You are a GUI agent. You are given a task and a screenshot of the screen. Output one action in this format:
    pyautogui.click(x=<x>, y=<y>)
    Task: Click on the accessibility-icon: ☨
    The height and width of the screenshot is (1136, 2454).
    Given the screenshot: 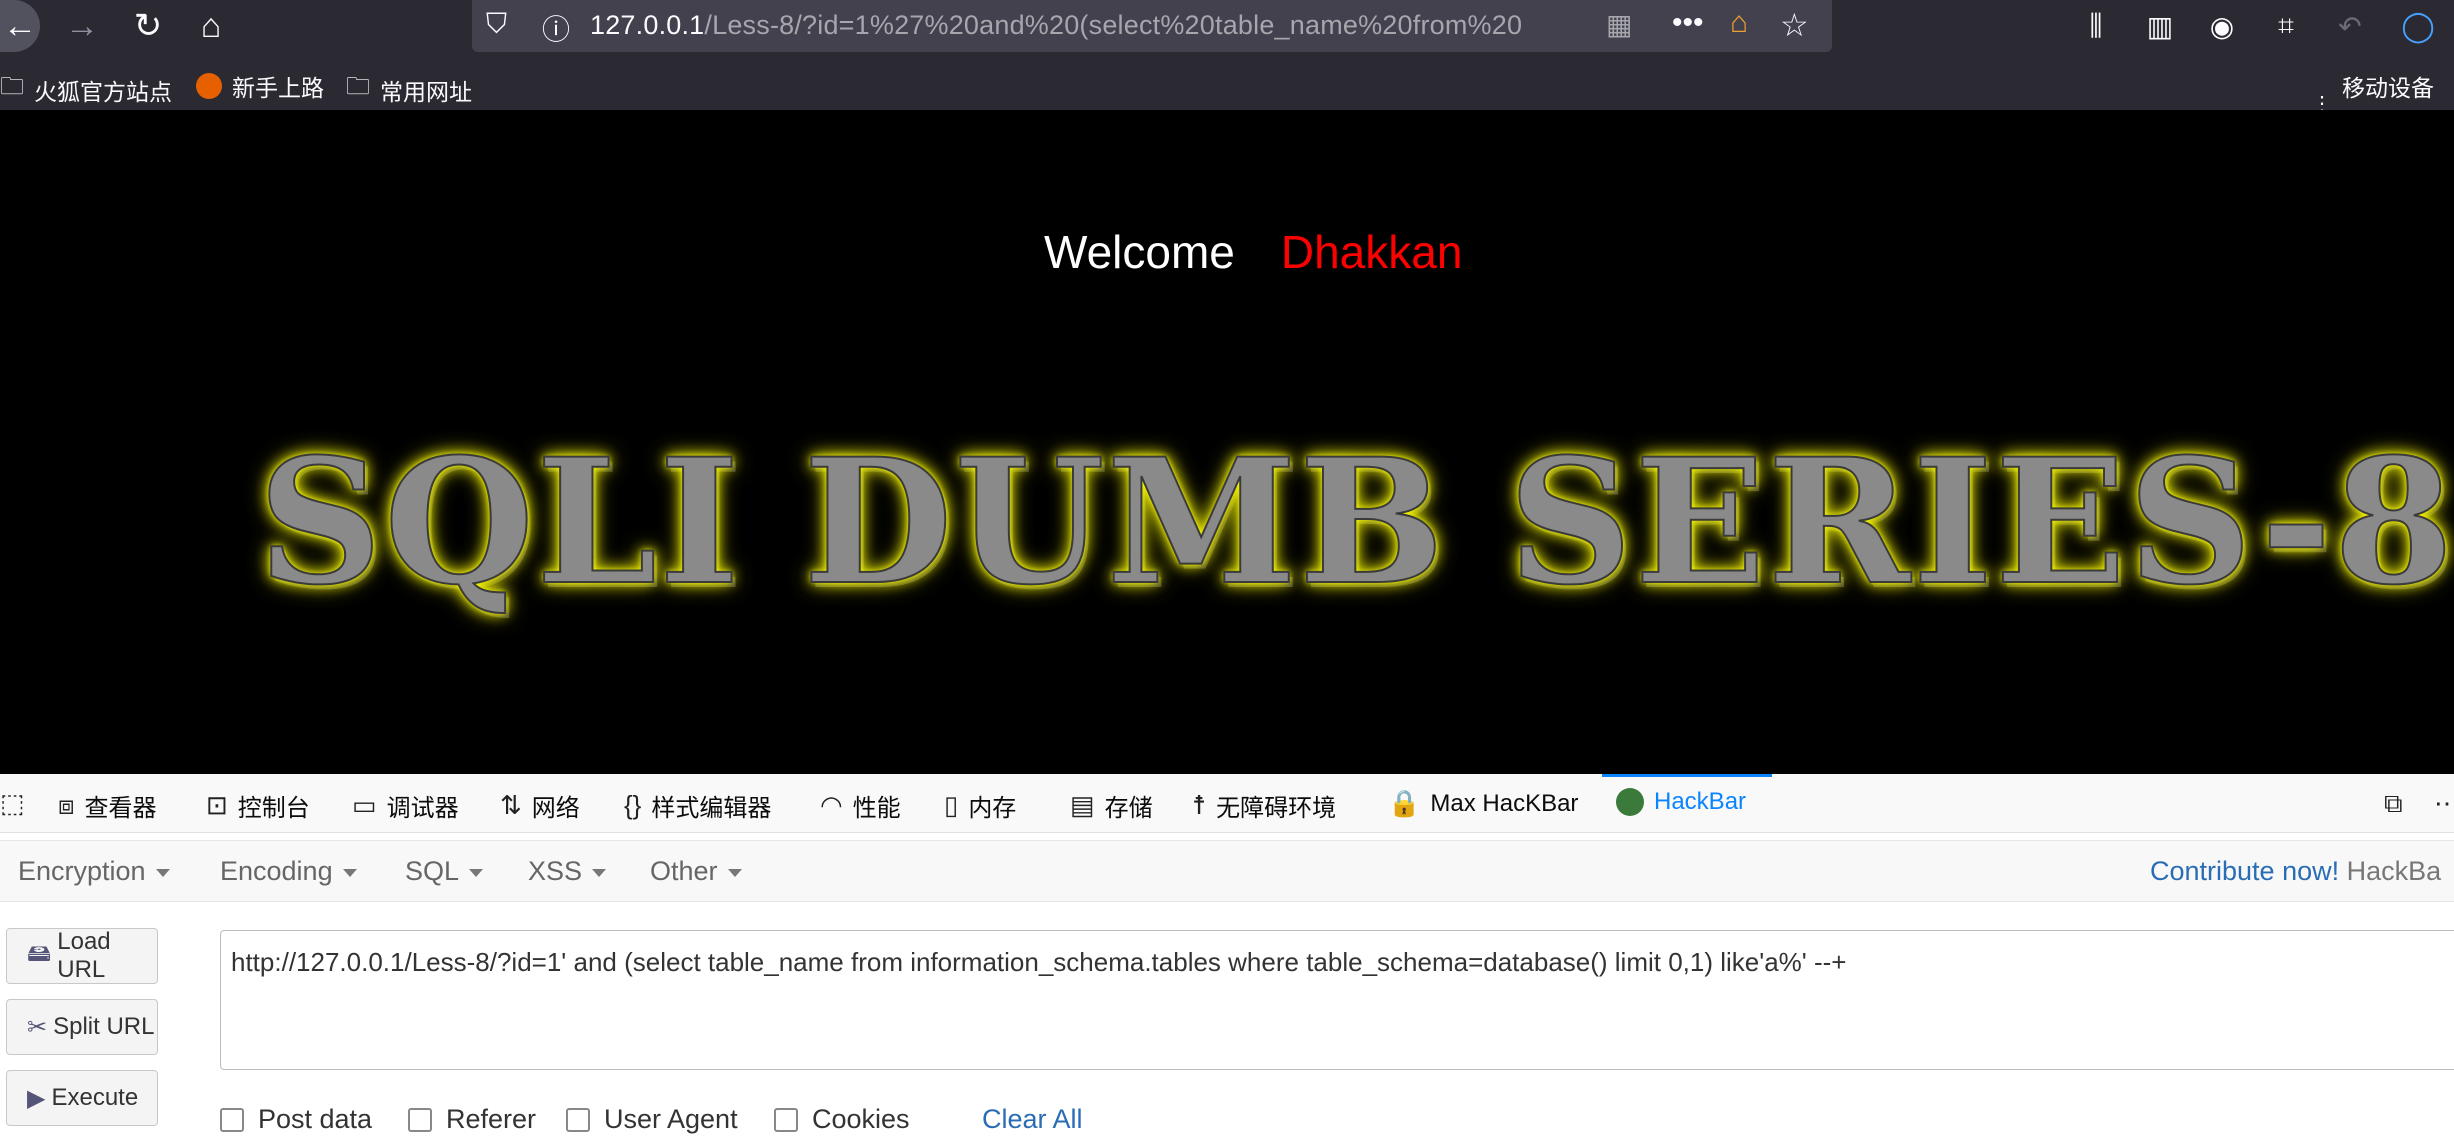 What is the action you would take?
    pyautogui.click(x=1199, y=805)
    